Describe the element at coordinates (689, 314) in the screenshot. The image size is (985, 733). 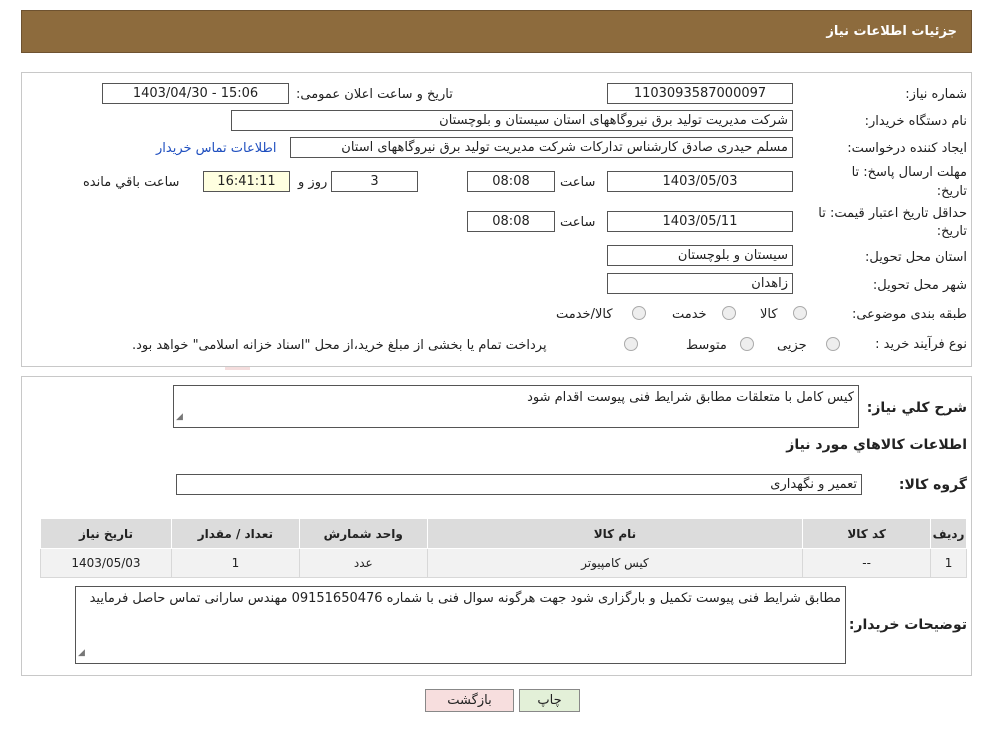
I see `category-option-service: خدمت` at that location.